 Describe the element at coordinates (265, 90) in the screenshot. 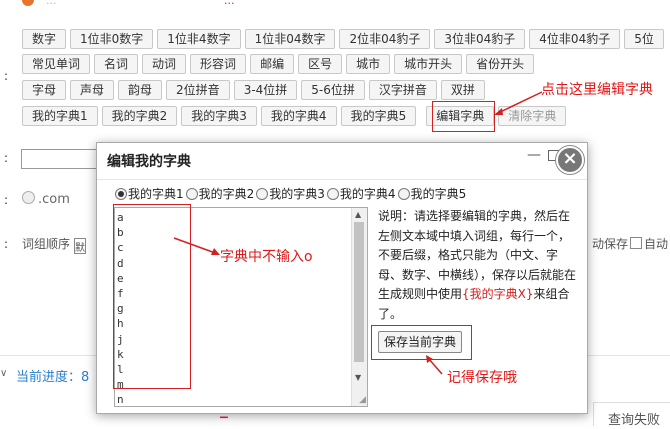

I see `tag-button: 3-4位拼` at that location.